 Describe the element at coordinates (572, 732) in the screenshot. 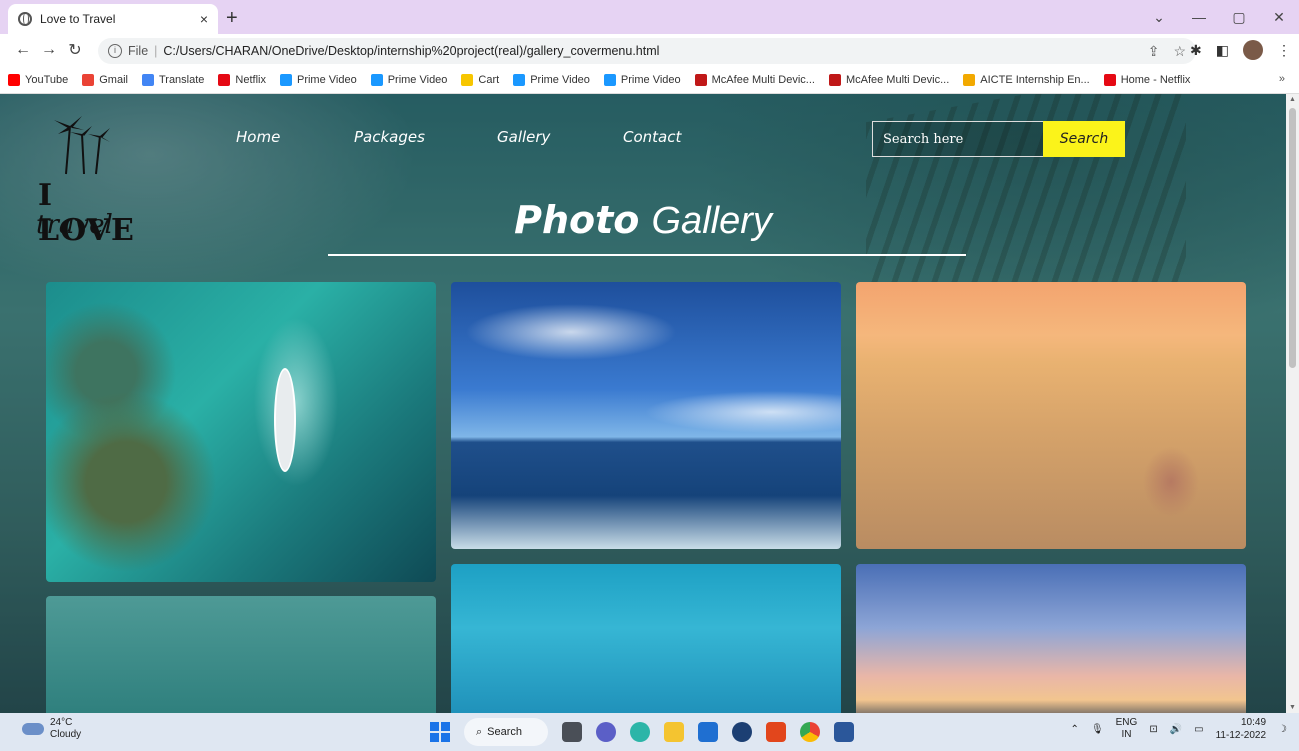

I see `task-view-icon` at that location.